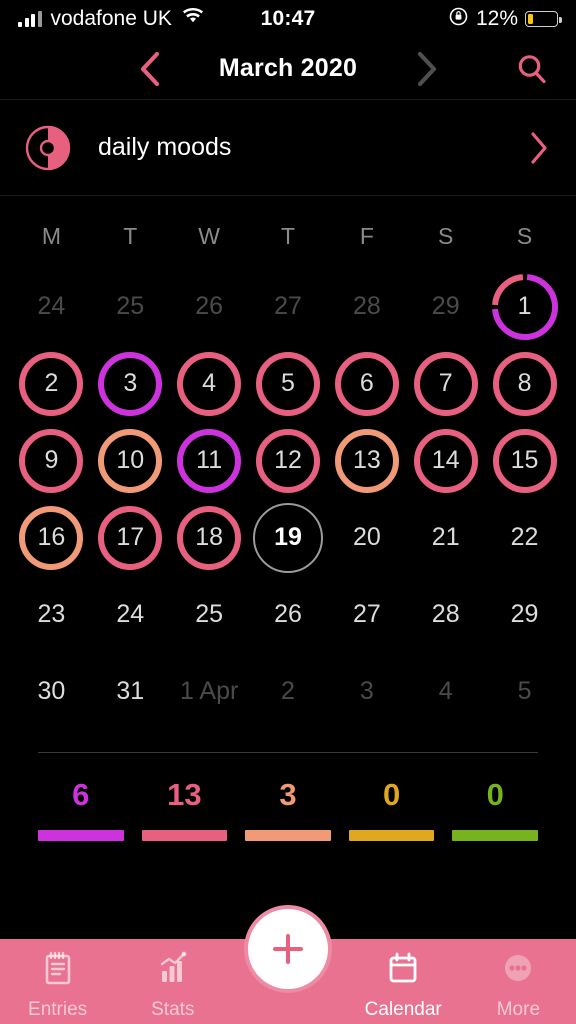 This screenshot has height=1024, width=576. I want to click on day-number-label: 26, so click(288, 614).